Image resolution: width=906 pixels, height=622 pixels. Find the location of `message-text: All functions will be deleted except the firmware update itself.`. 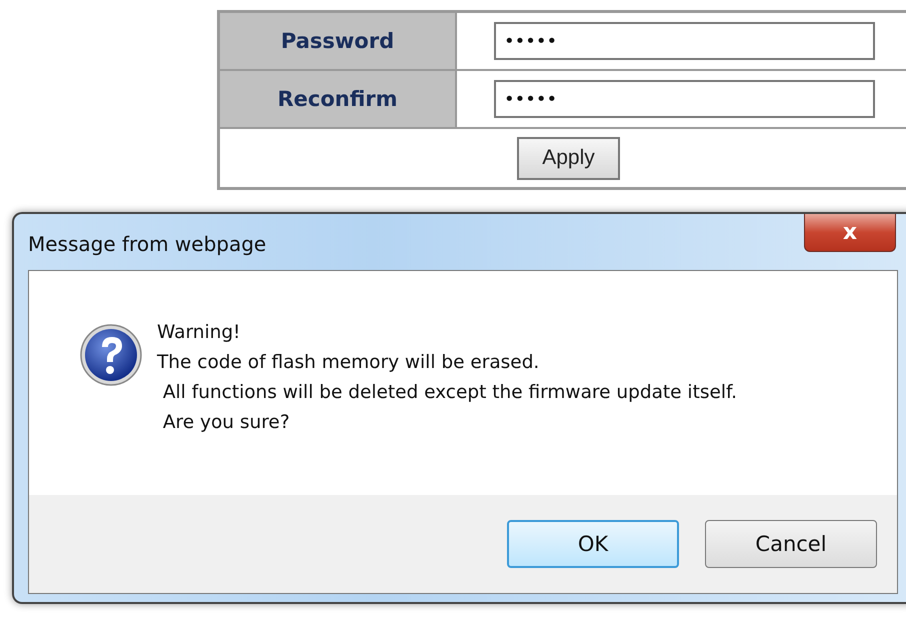

message-text: All functions will be deleted except the firmware update itself. is located at coordinates (450, 393).